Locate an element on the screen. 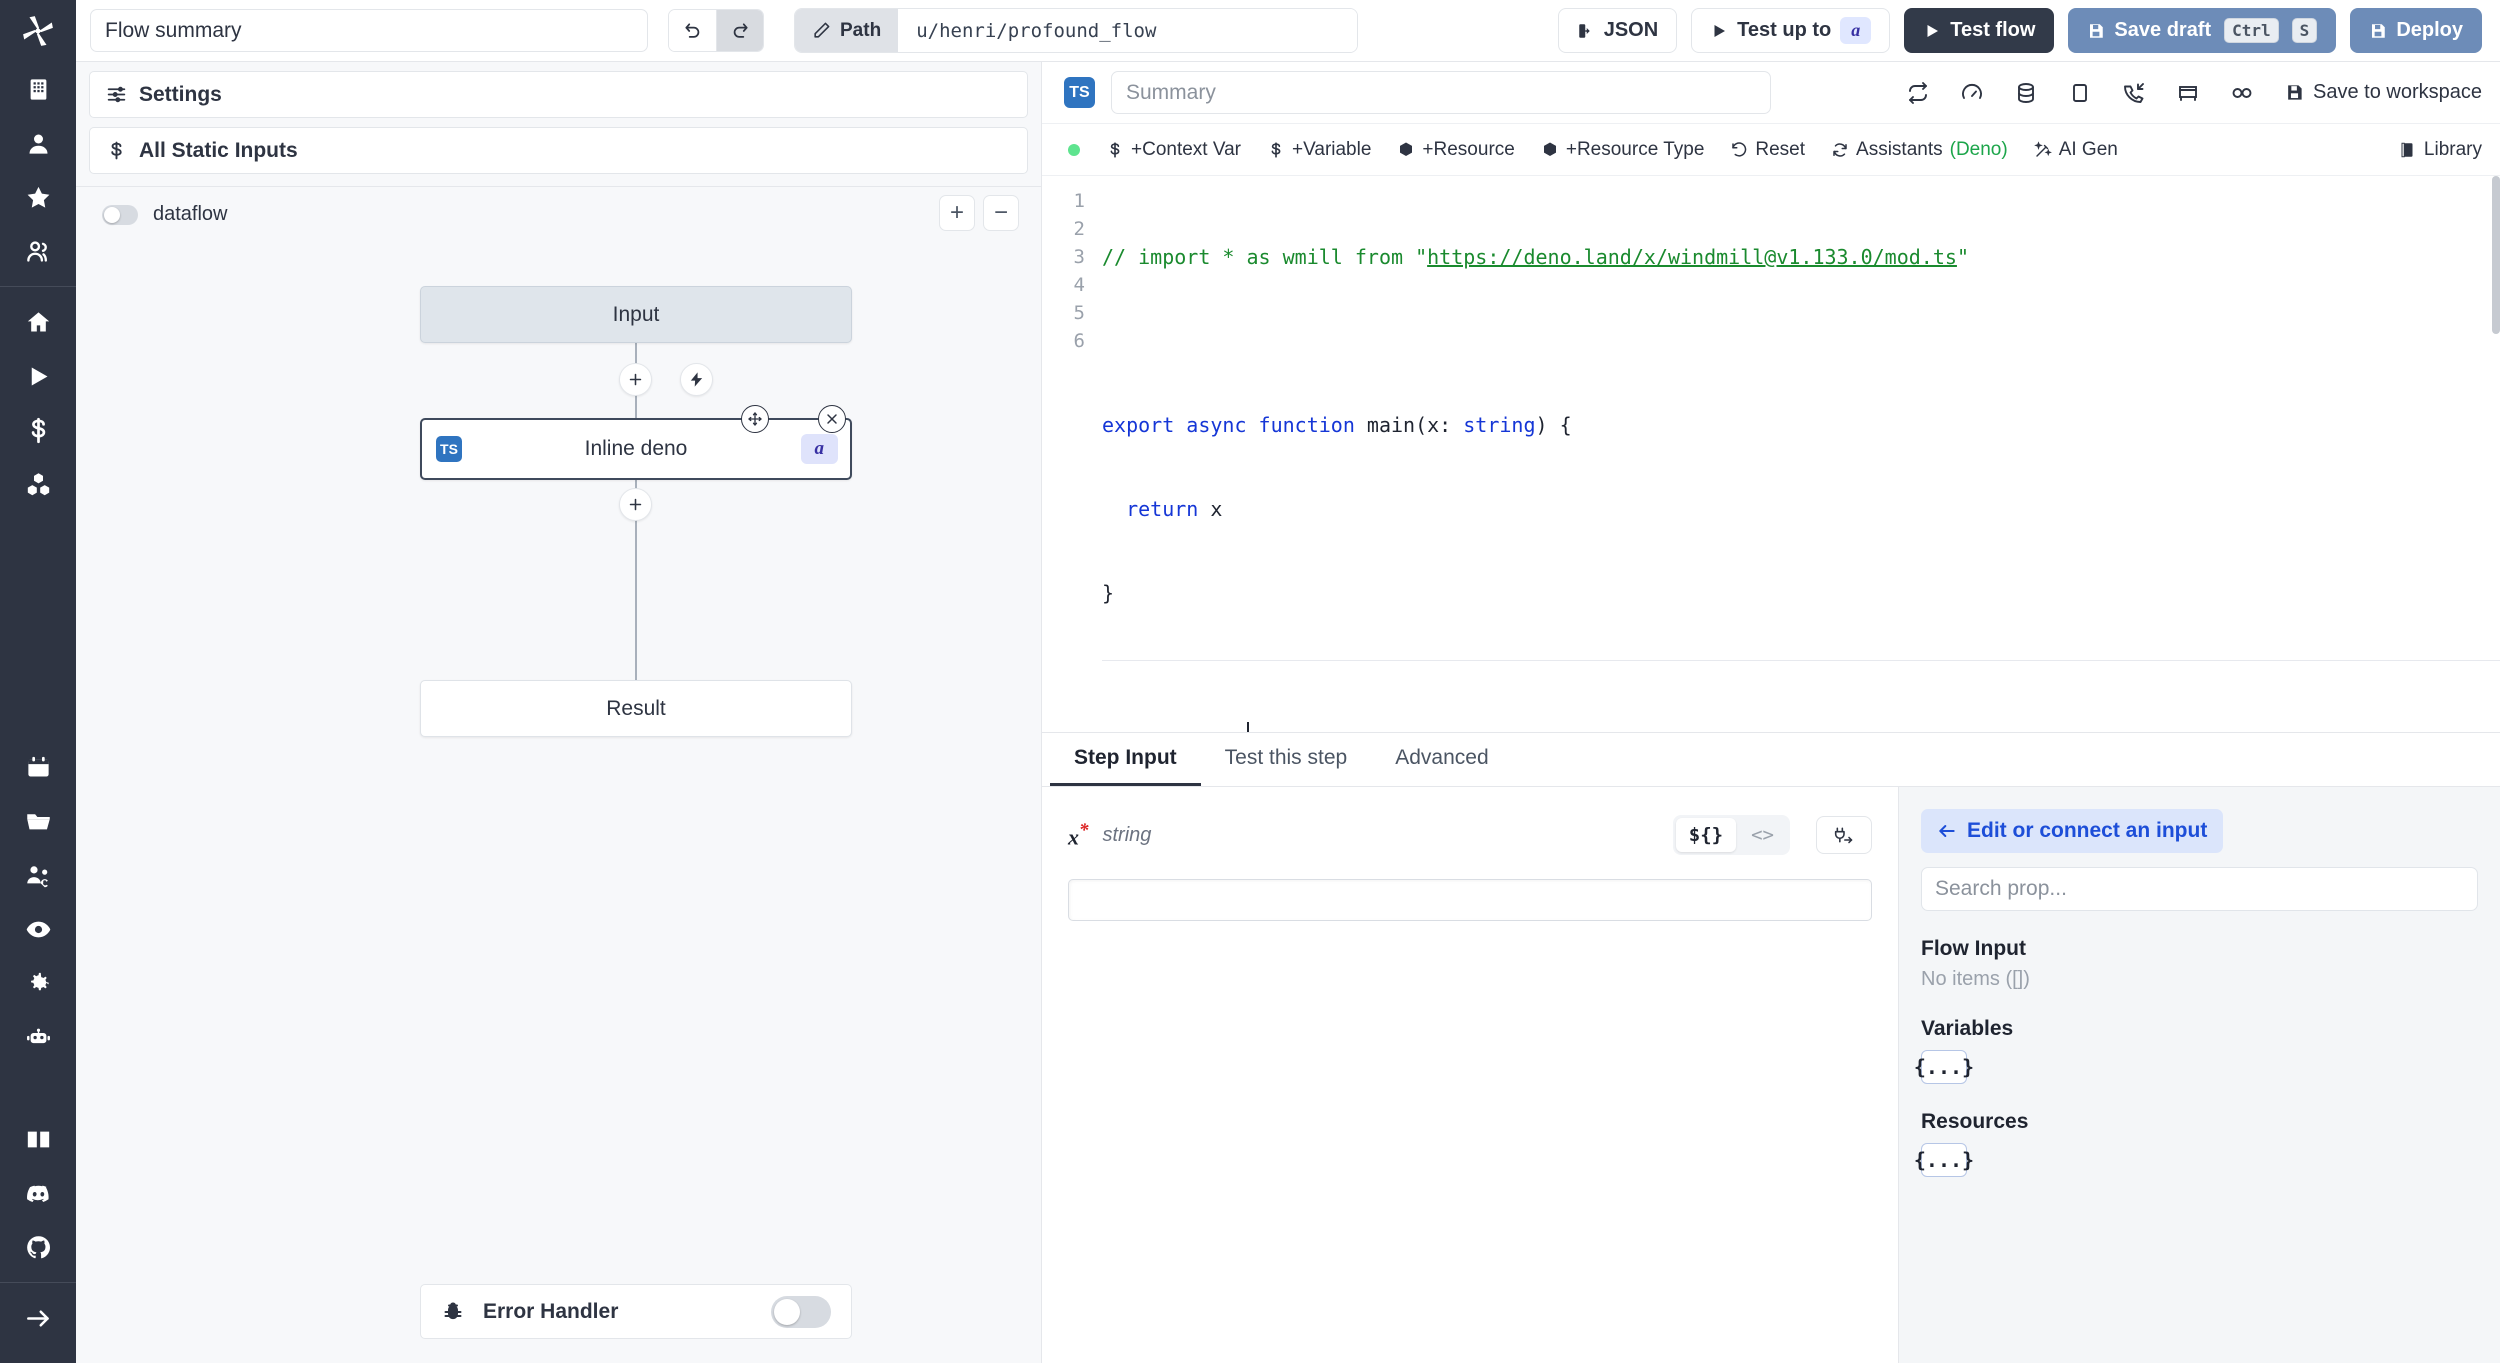 This screenshot has height=1363, width=2500. arrow-right-icon is located at coordinates (37, 1318).